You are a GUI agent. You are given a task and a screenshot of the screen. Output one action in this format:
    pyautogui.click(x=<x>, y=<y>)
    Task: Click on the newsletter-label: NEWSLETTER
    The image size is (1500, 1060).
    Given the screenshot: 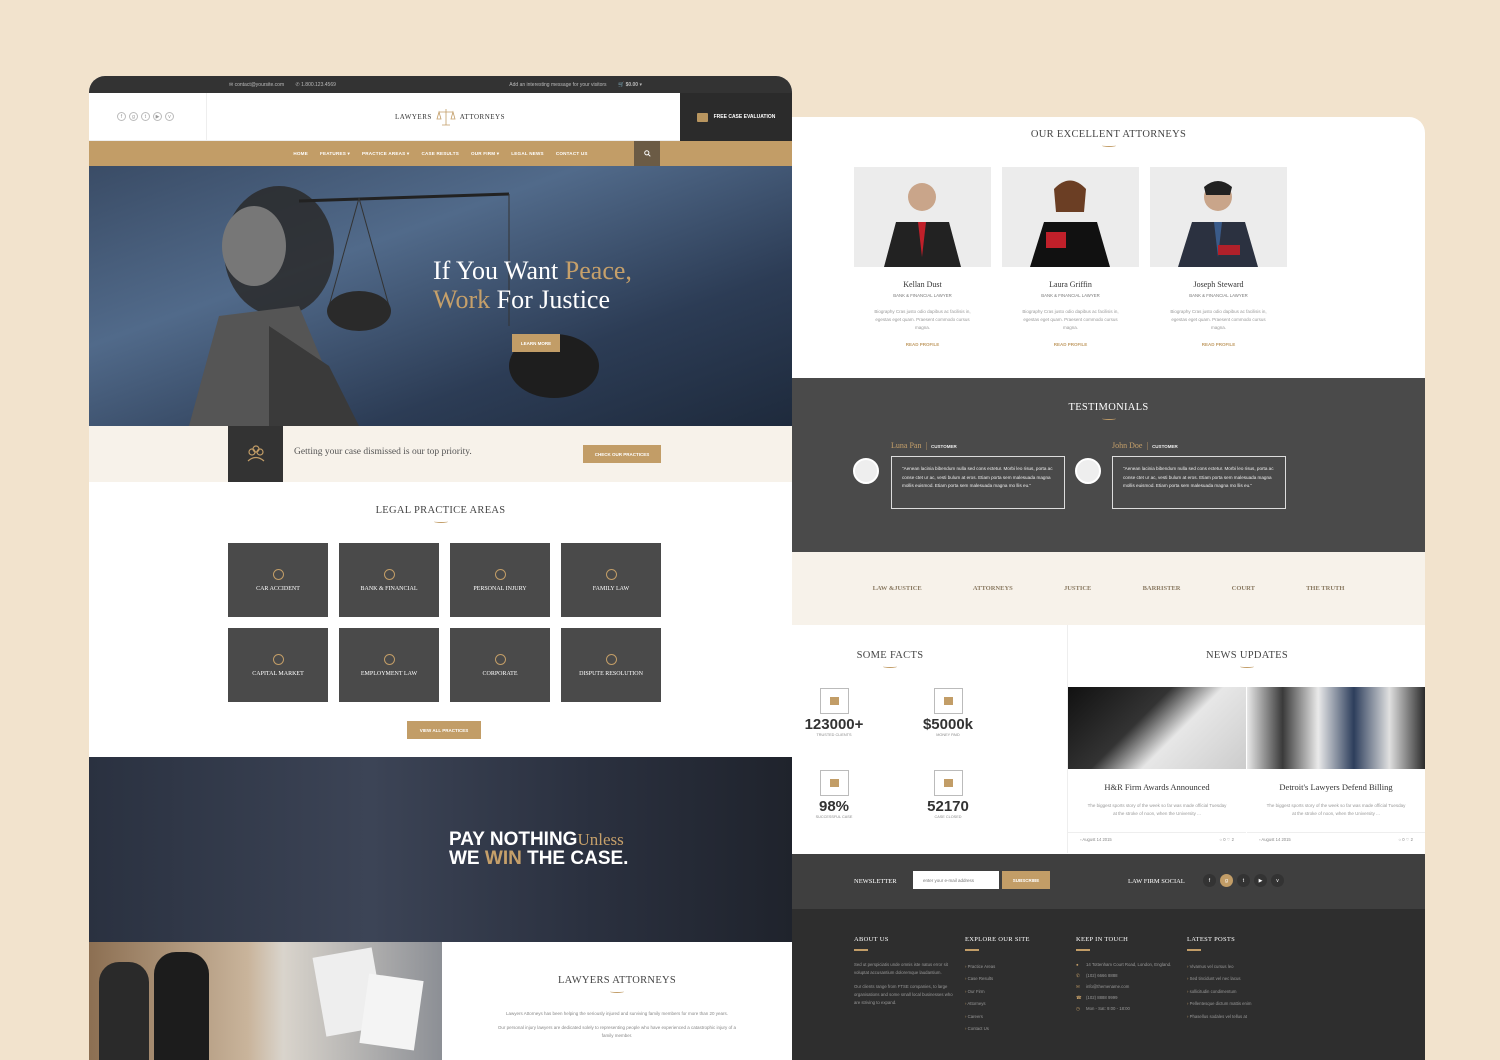 What is the action you would take?
    pyautogui.click(x=875, y=881)
    